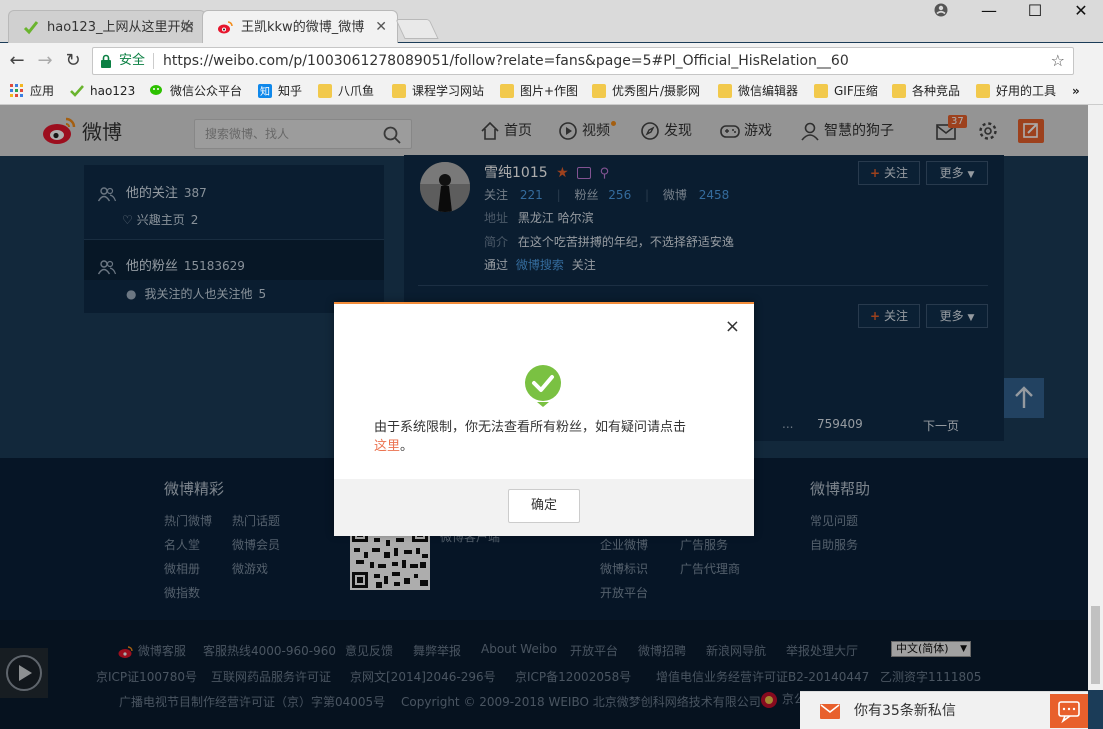  I want to click on window-close-icon: ✕, so click(1080, 12).